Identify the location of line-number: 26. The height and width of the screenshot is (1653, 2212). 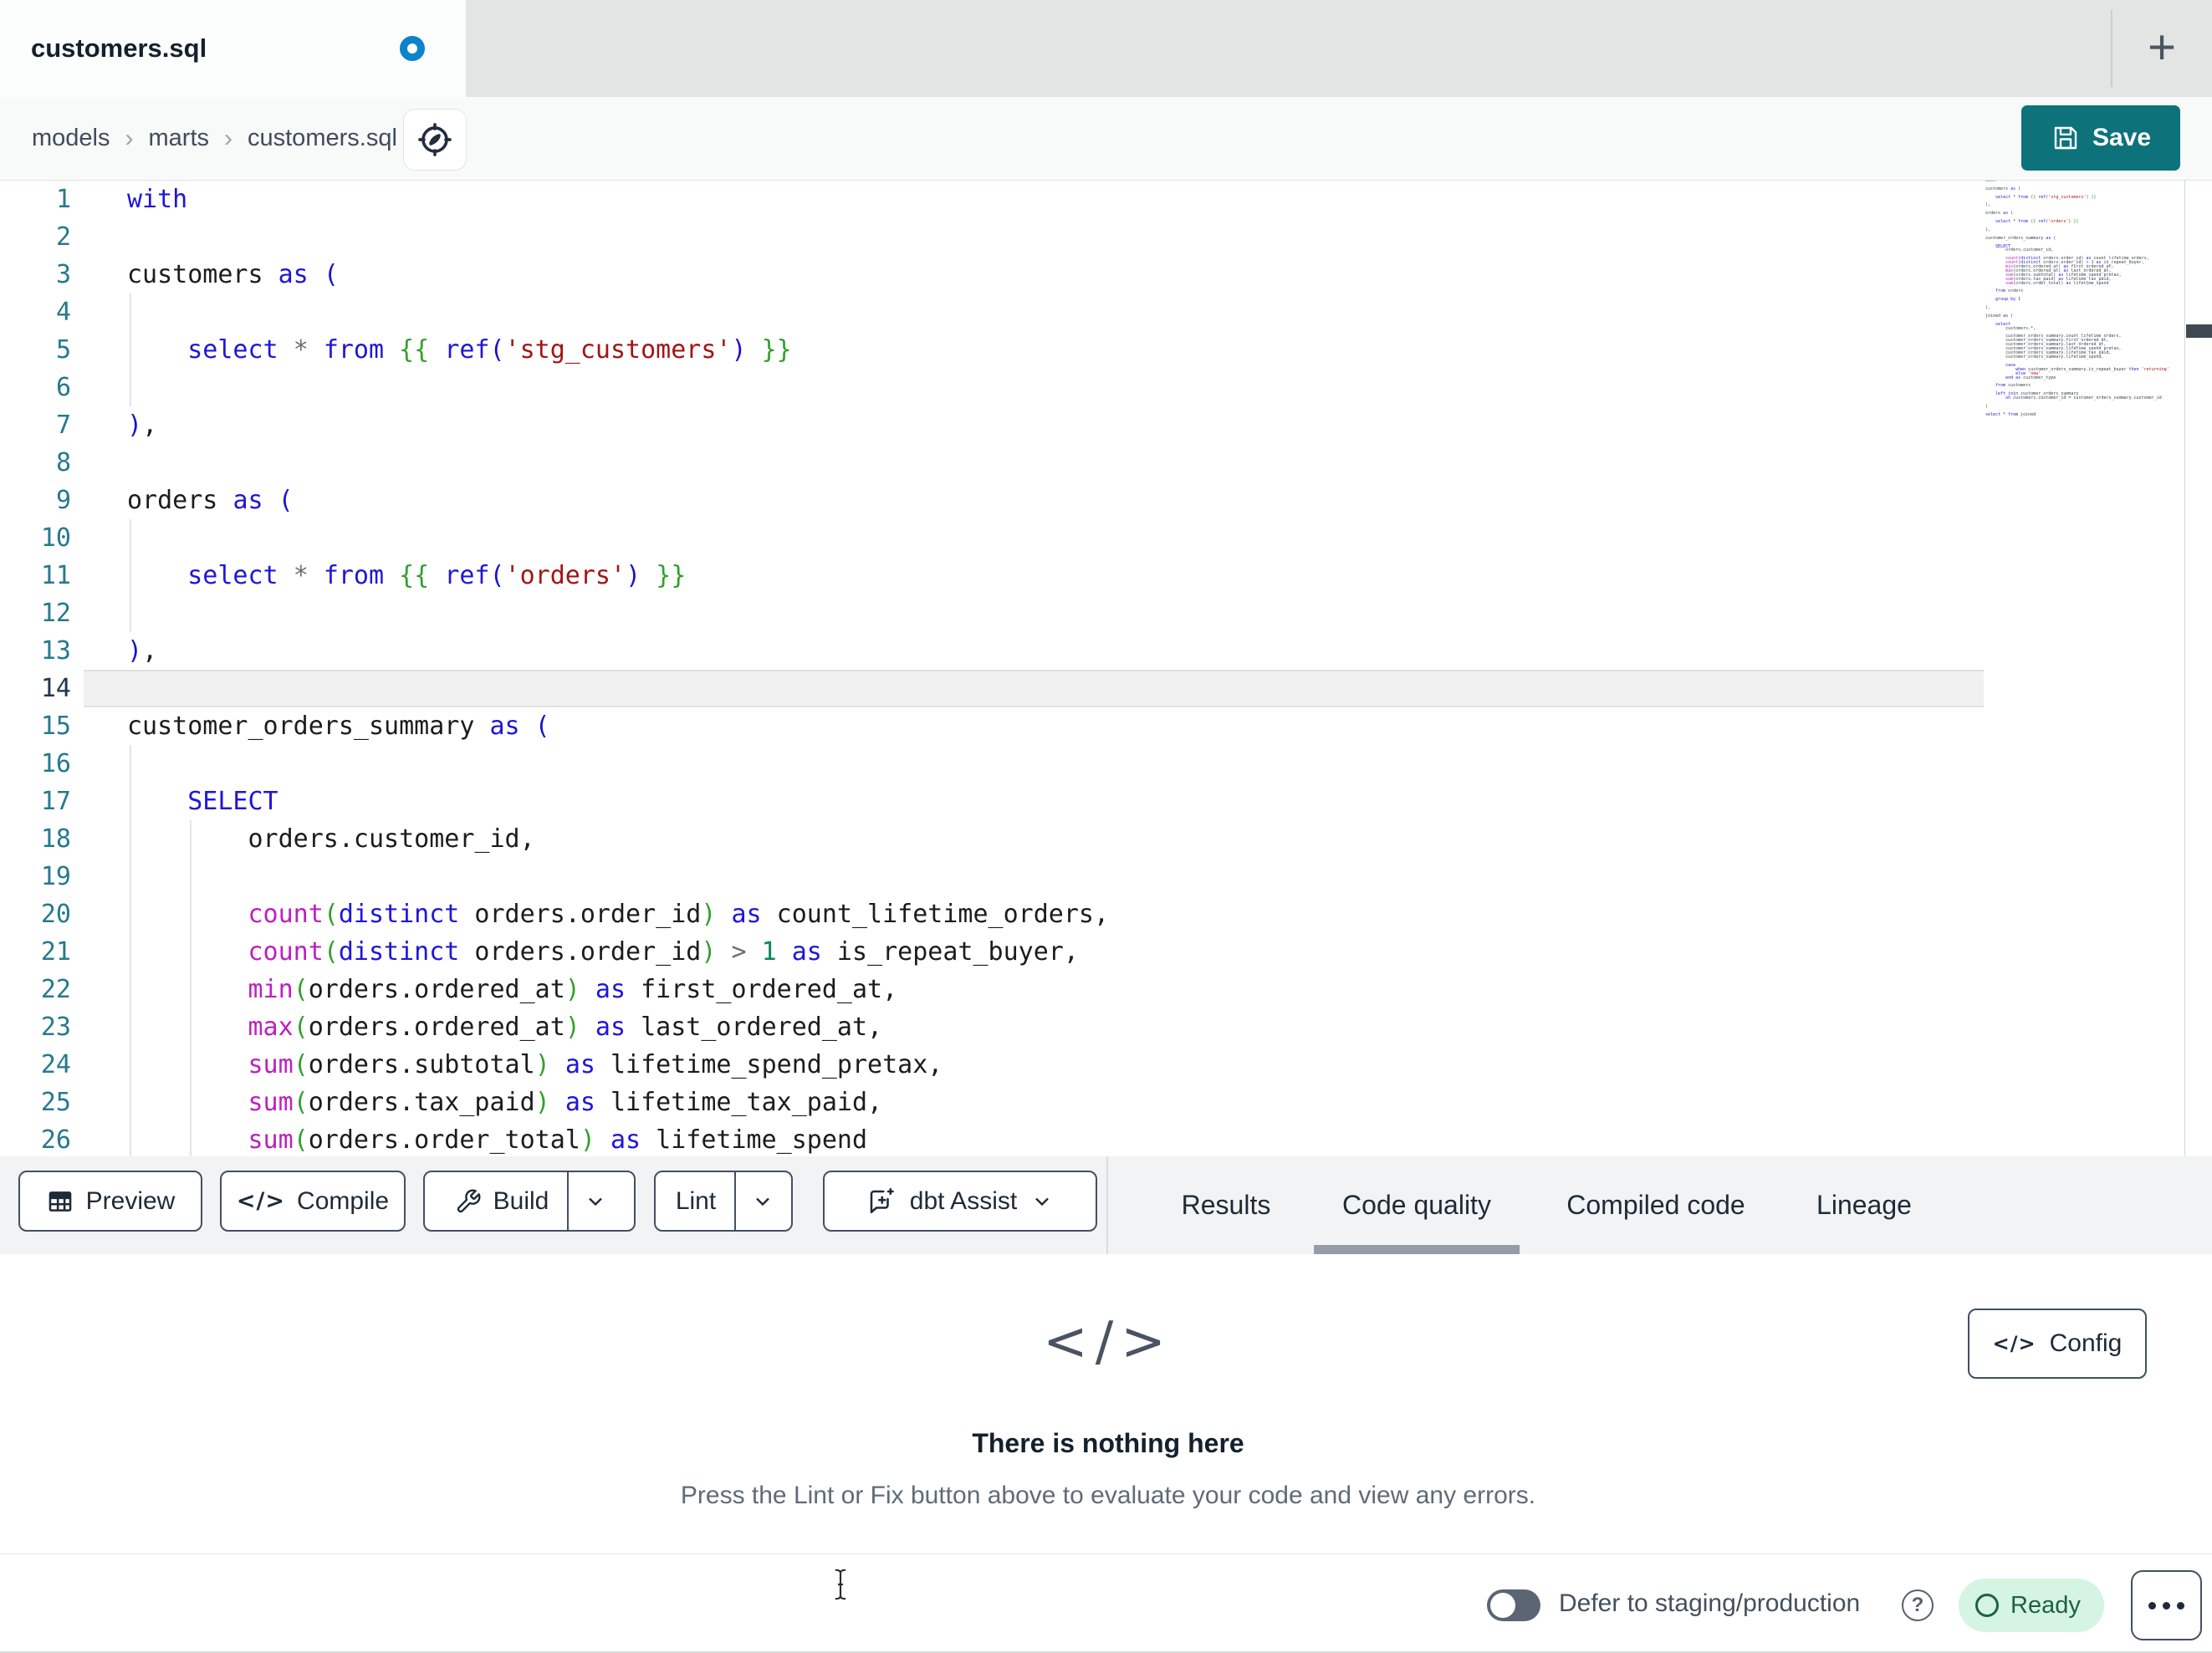
(56, 1140).